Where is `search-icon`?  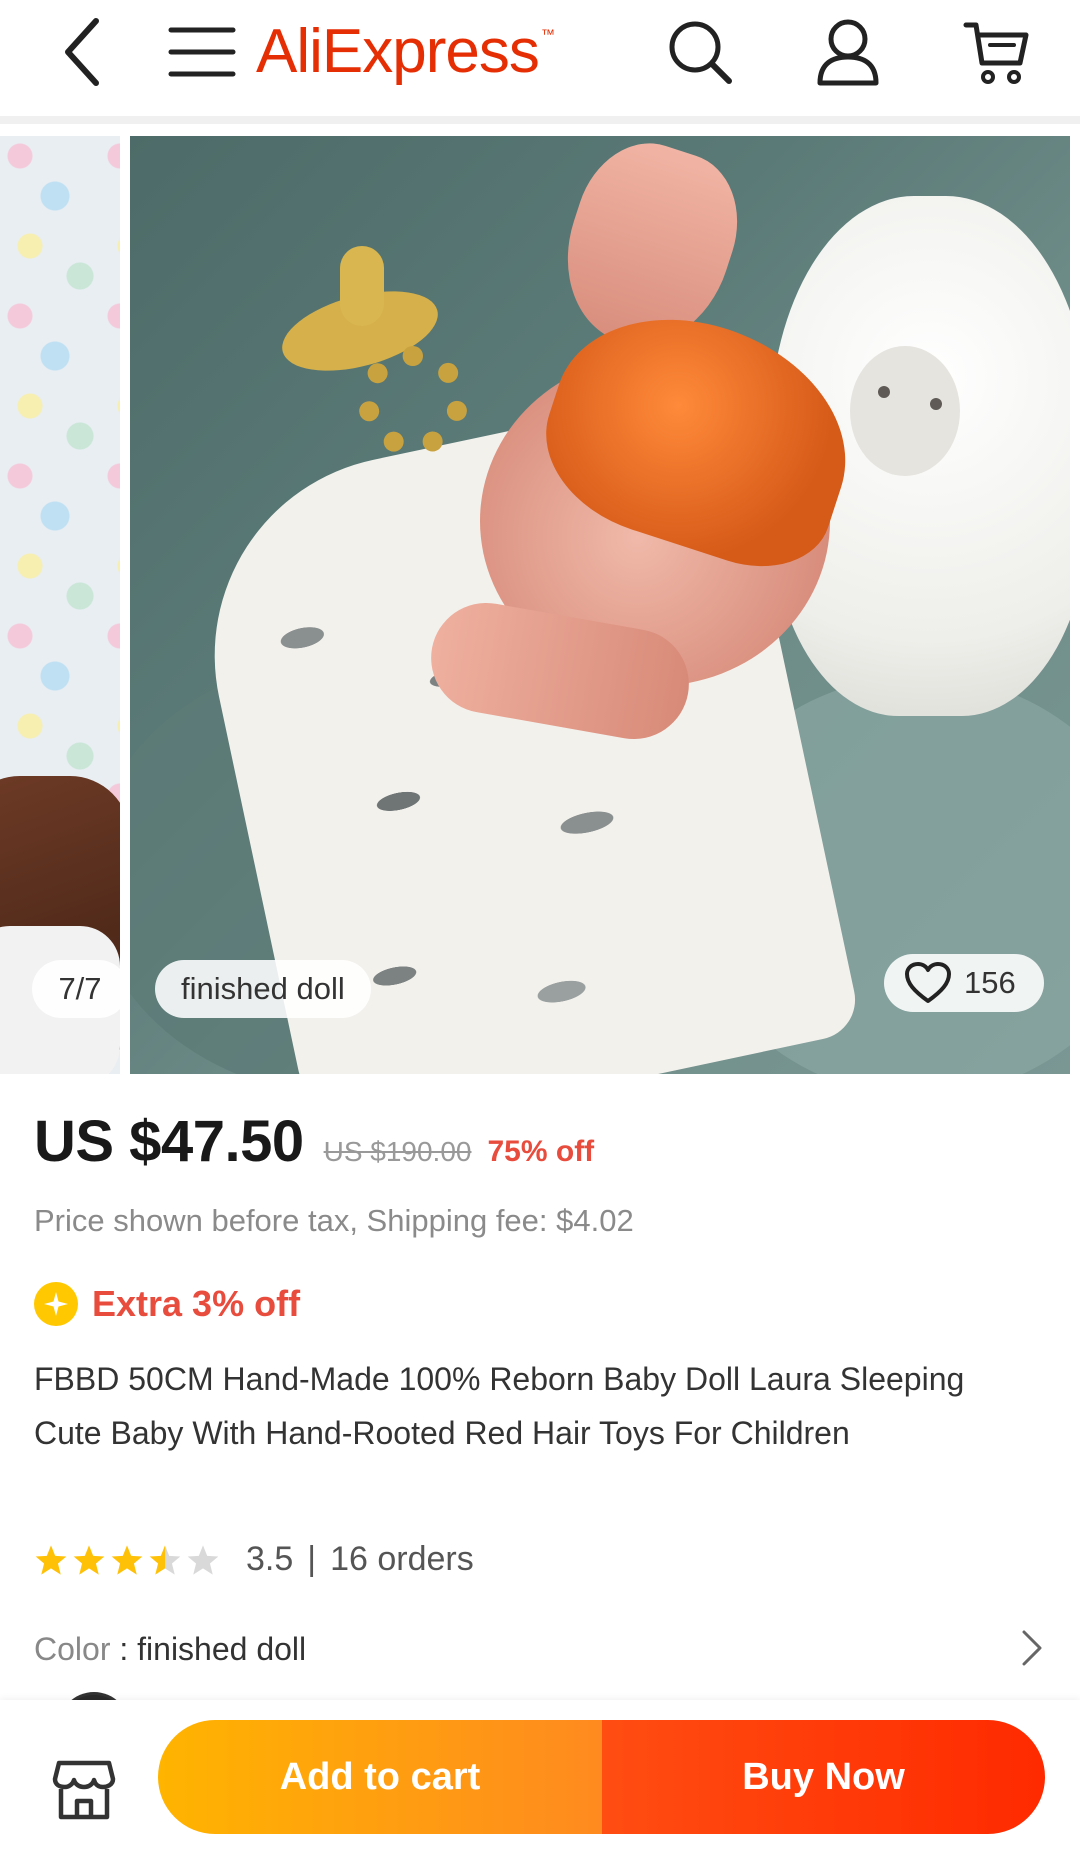
search-icon is located at coordinates (700, 52).